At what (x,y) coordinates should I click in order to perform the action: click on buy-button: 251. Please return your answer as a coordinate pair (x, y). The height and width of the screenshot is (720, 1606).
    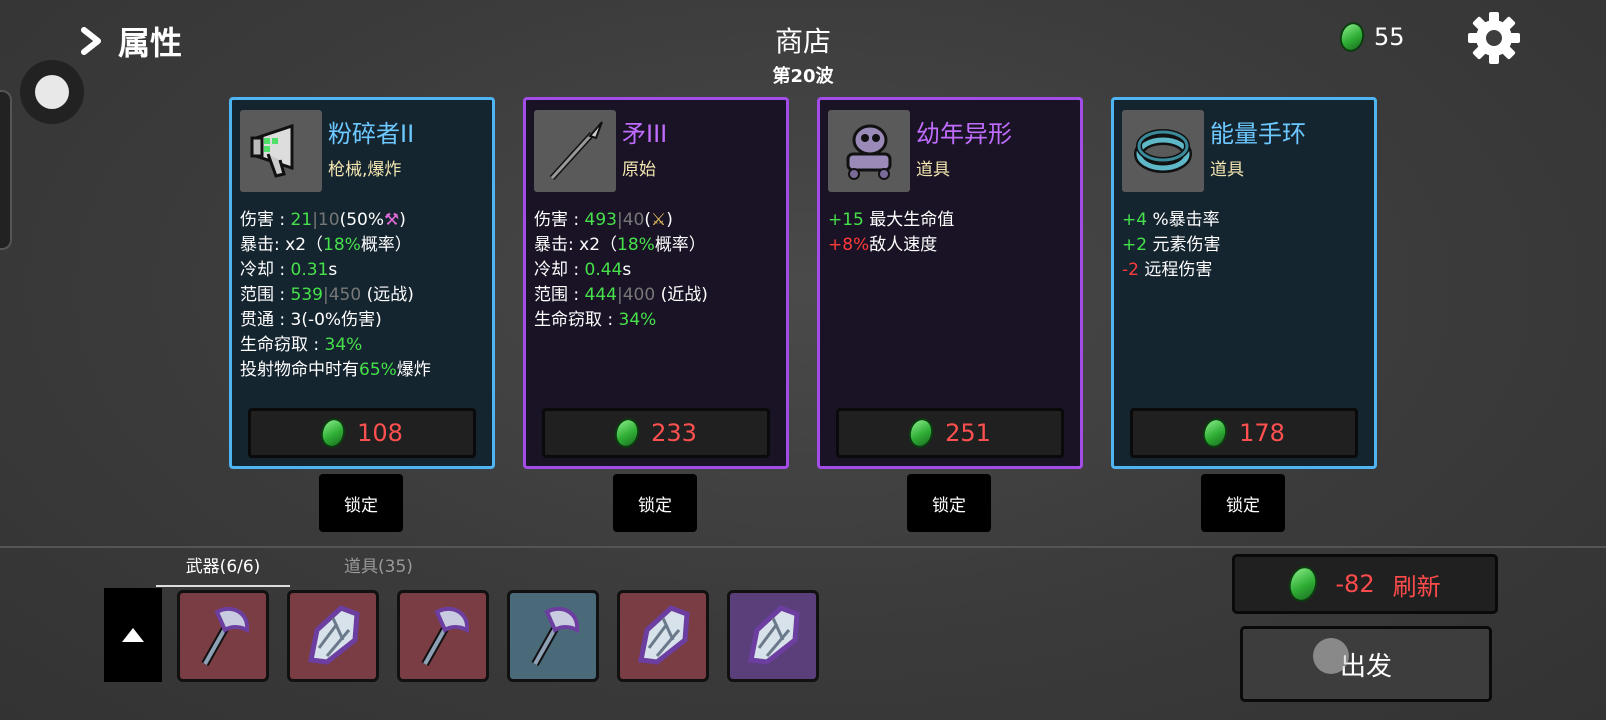
    Looking at the image, I should click on (950, 433).